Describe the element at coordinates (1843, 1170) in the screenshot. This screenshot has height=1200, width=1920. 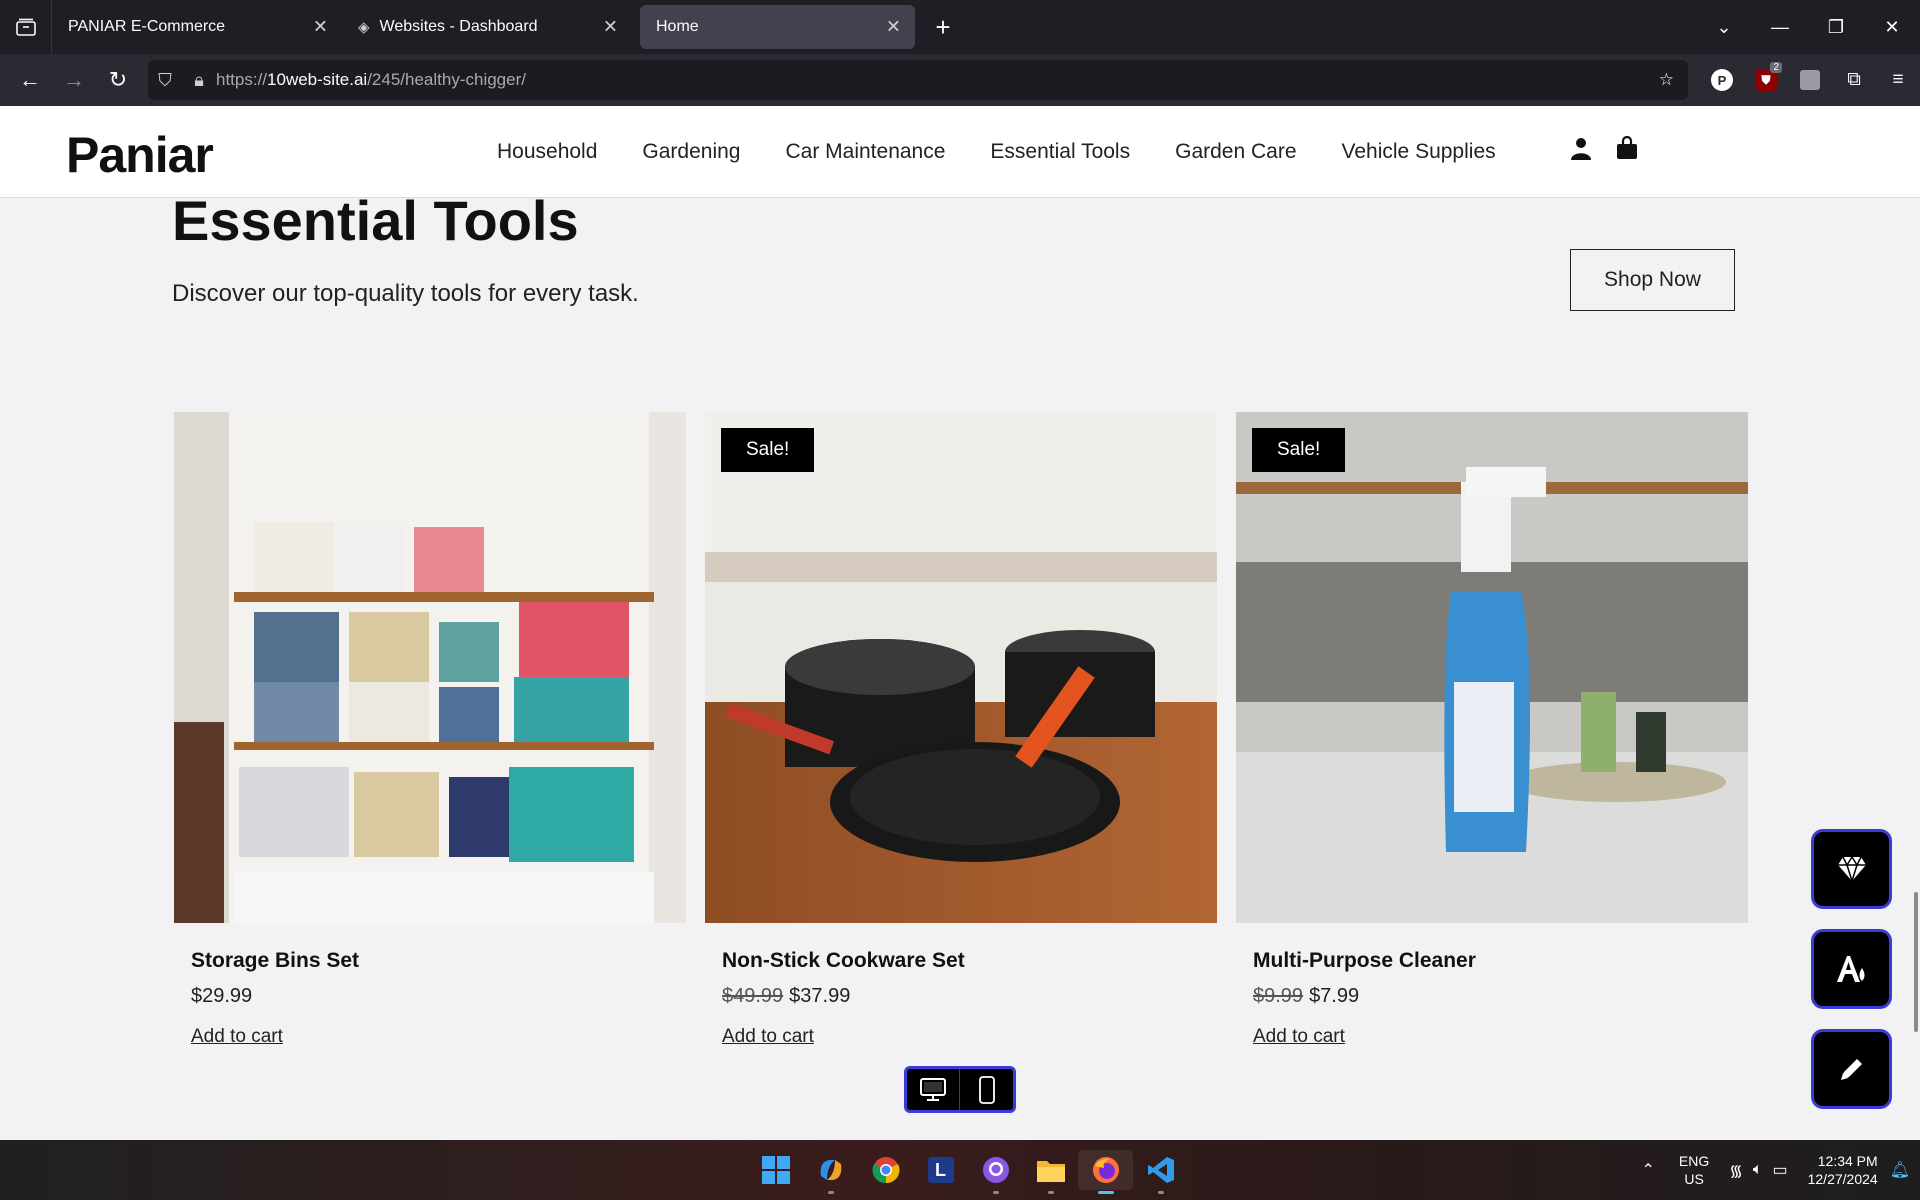
I see `clock: 12:34 PM 12/27/2024` at that location.